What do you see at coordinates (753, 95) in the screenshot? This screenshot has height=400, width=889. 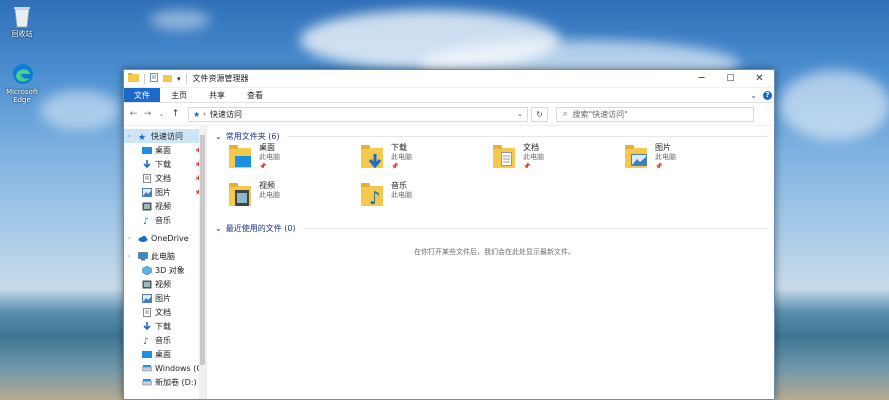 I see `expand-ribbon-icon: ⌄` at bounding box center [753, 95].